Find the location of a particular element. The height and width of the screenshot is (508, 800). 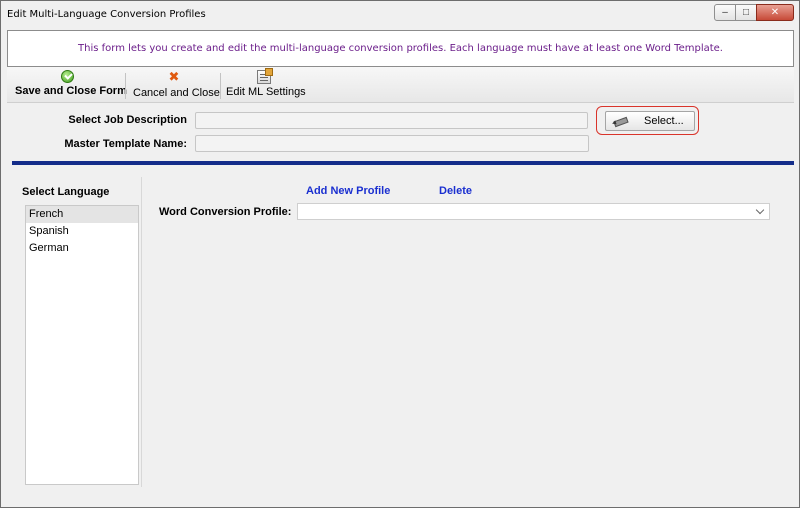

language-item-spanish: Spanish is located at coordinates (82, 231).